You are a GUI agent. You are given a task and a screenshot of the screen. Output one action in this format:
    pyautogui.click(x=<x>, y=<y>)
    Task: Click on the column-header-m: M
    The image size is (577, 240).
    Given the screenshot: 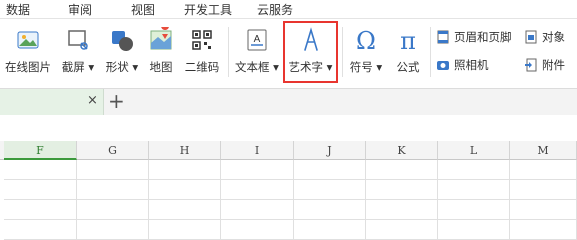 What is the action you would take?
    pyautogui.click(x=543, y=150)
    